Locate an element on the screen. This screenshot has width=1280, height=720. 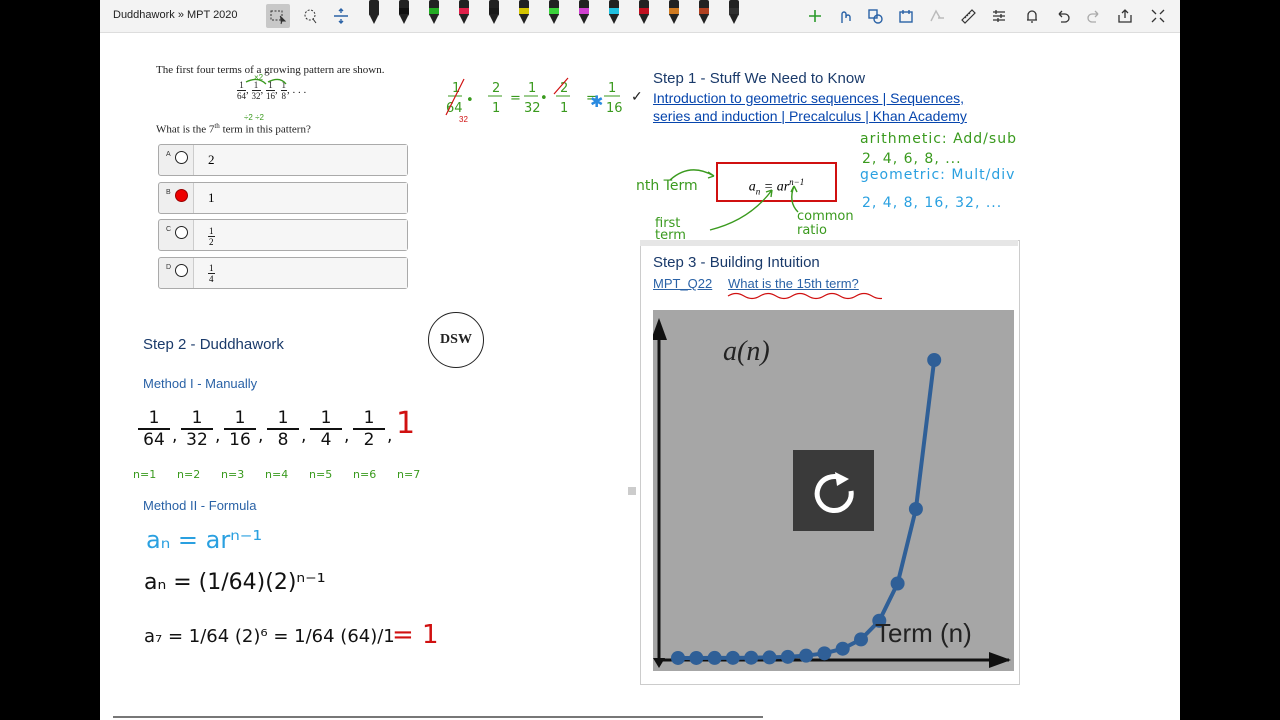
ink-to-text-icon is located at coordinates (906, 16).